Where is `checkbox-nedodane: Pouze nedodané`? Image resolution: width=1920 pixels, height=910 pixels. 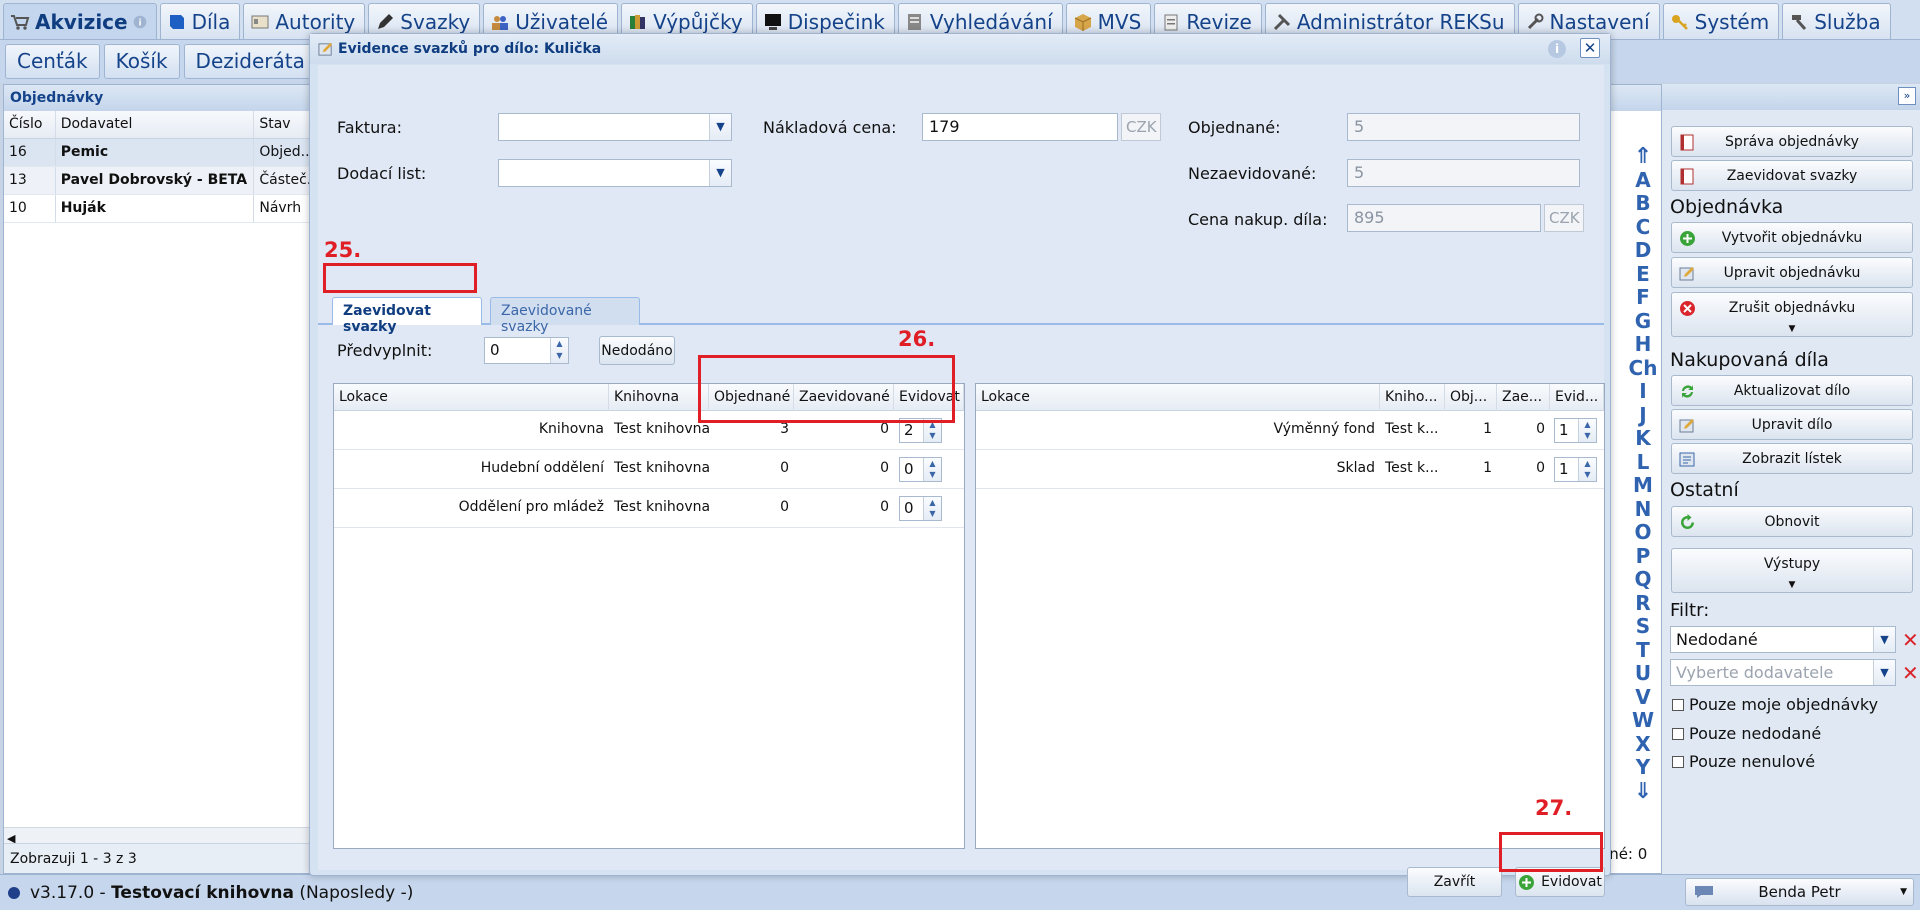
checkbox-nedodane: Pouze nedodané is located at coordinates (1746, 733).